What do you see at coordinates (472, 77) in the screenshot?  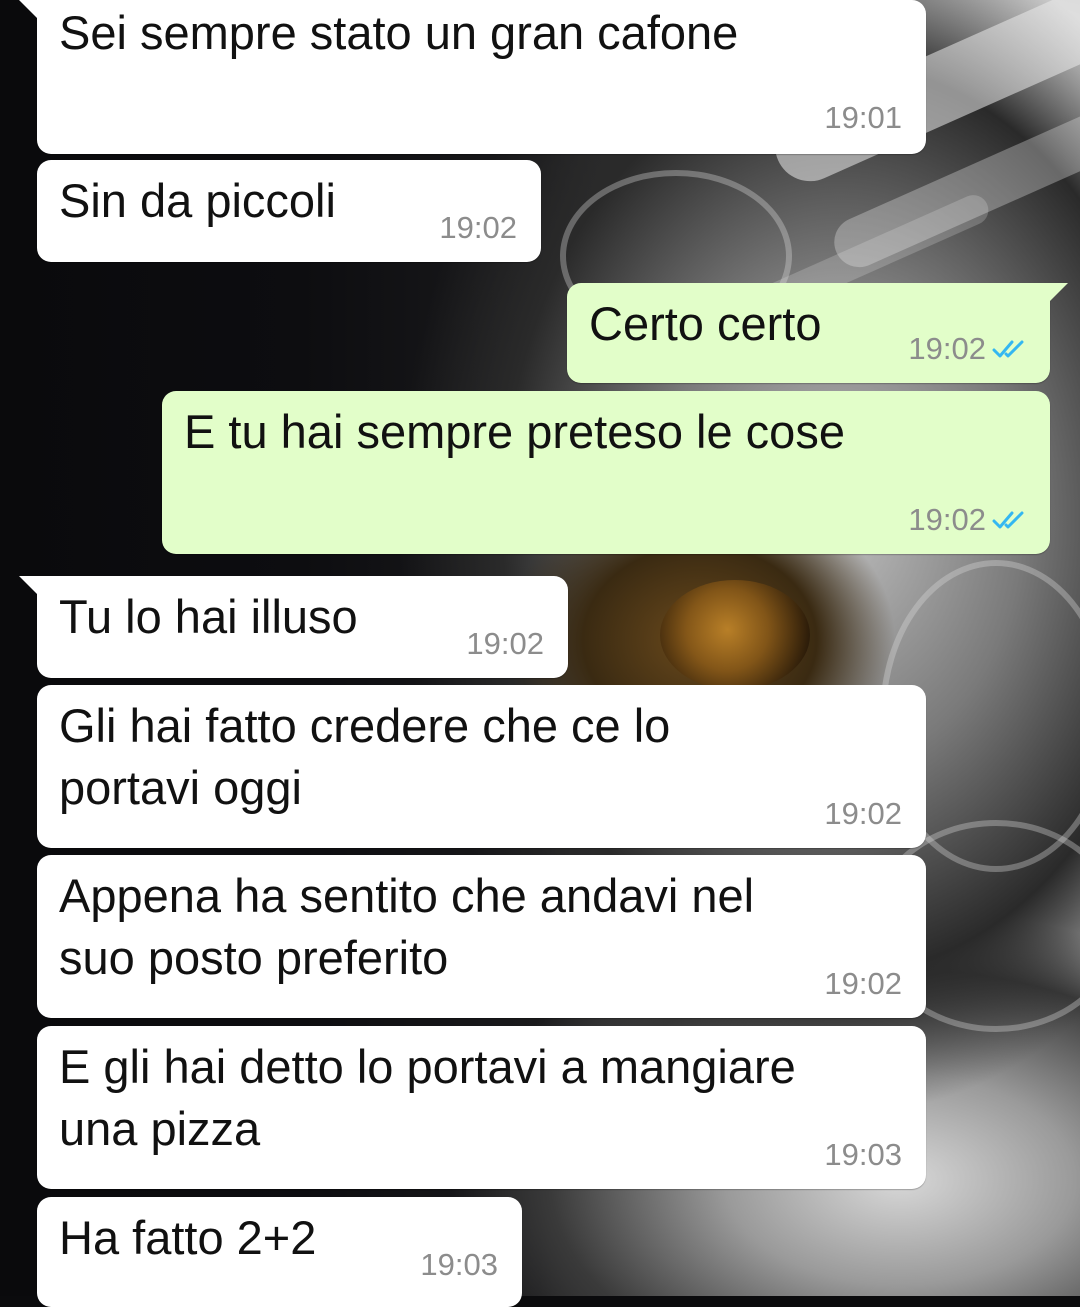 I see `message-bubble-incoming: Sei sempre stato un gran cafone 19:01` at bounding box center [472, 77].